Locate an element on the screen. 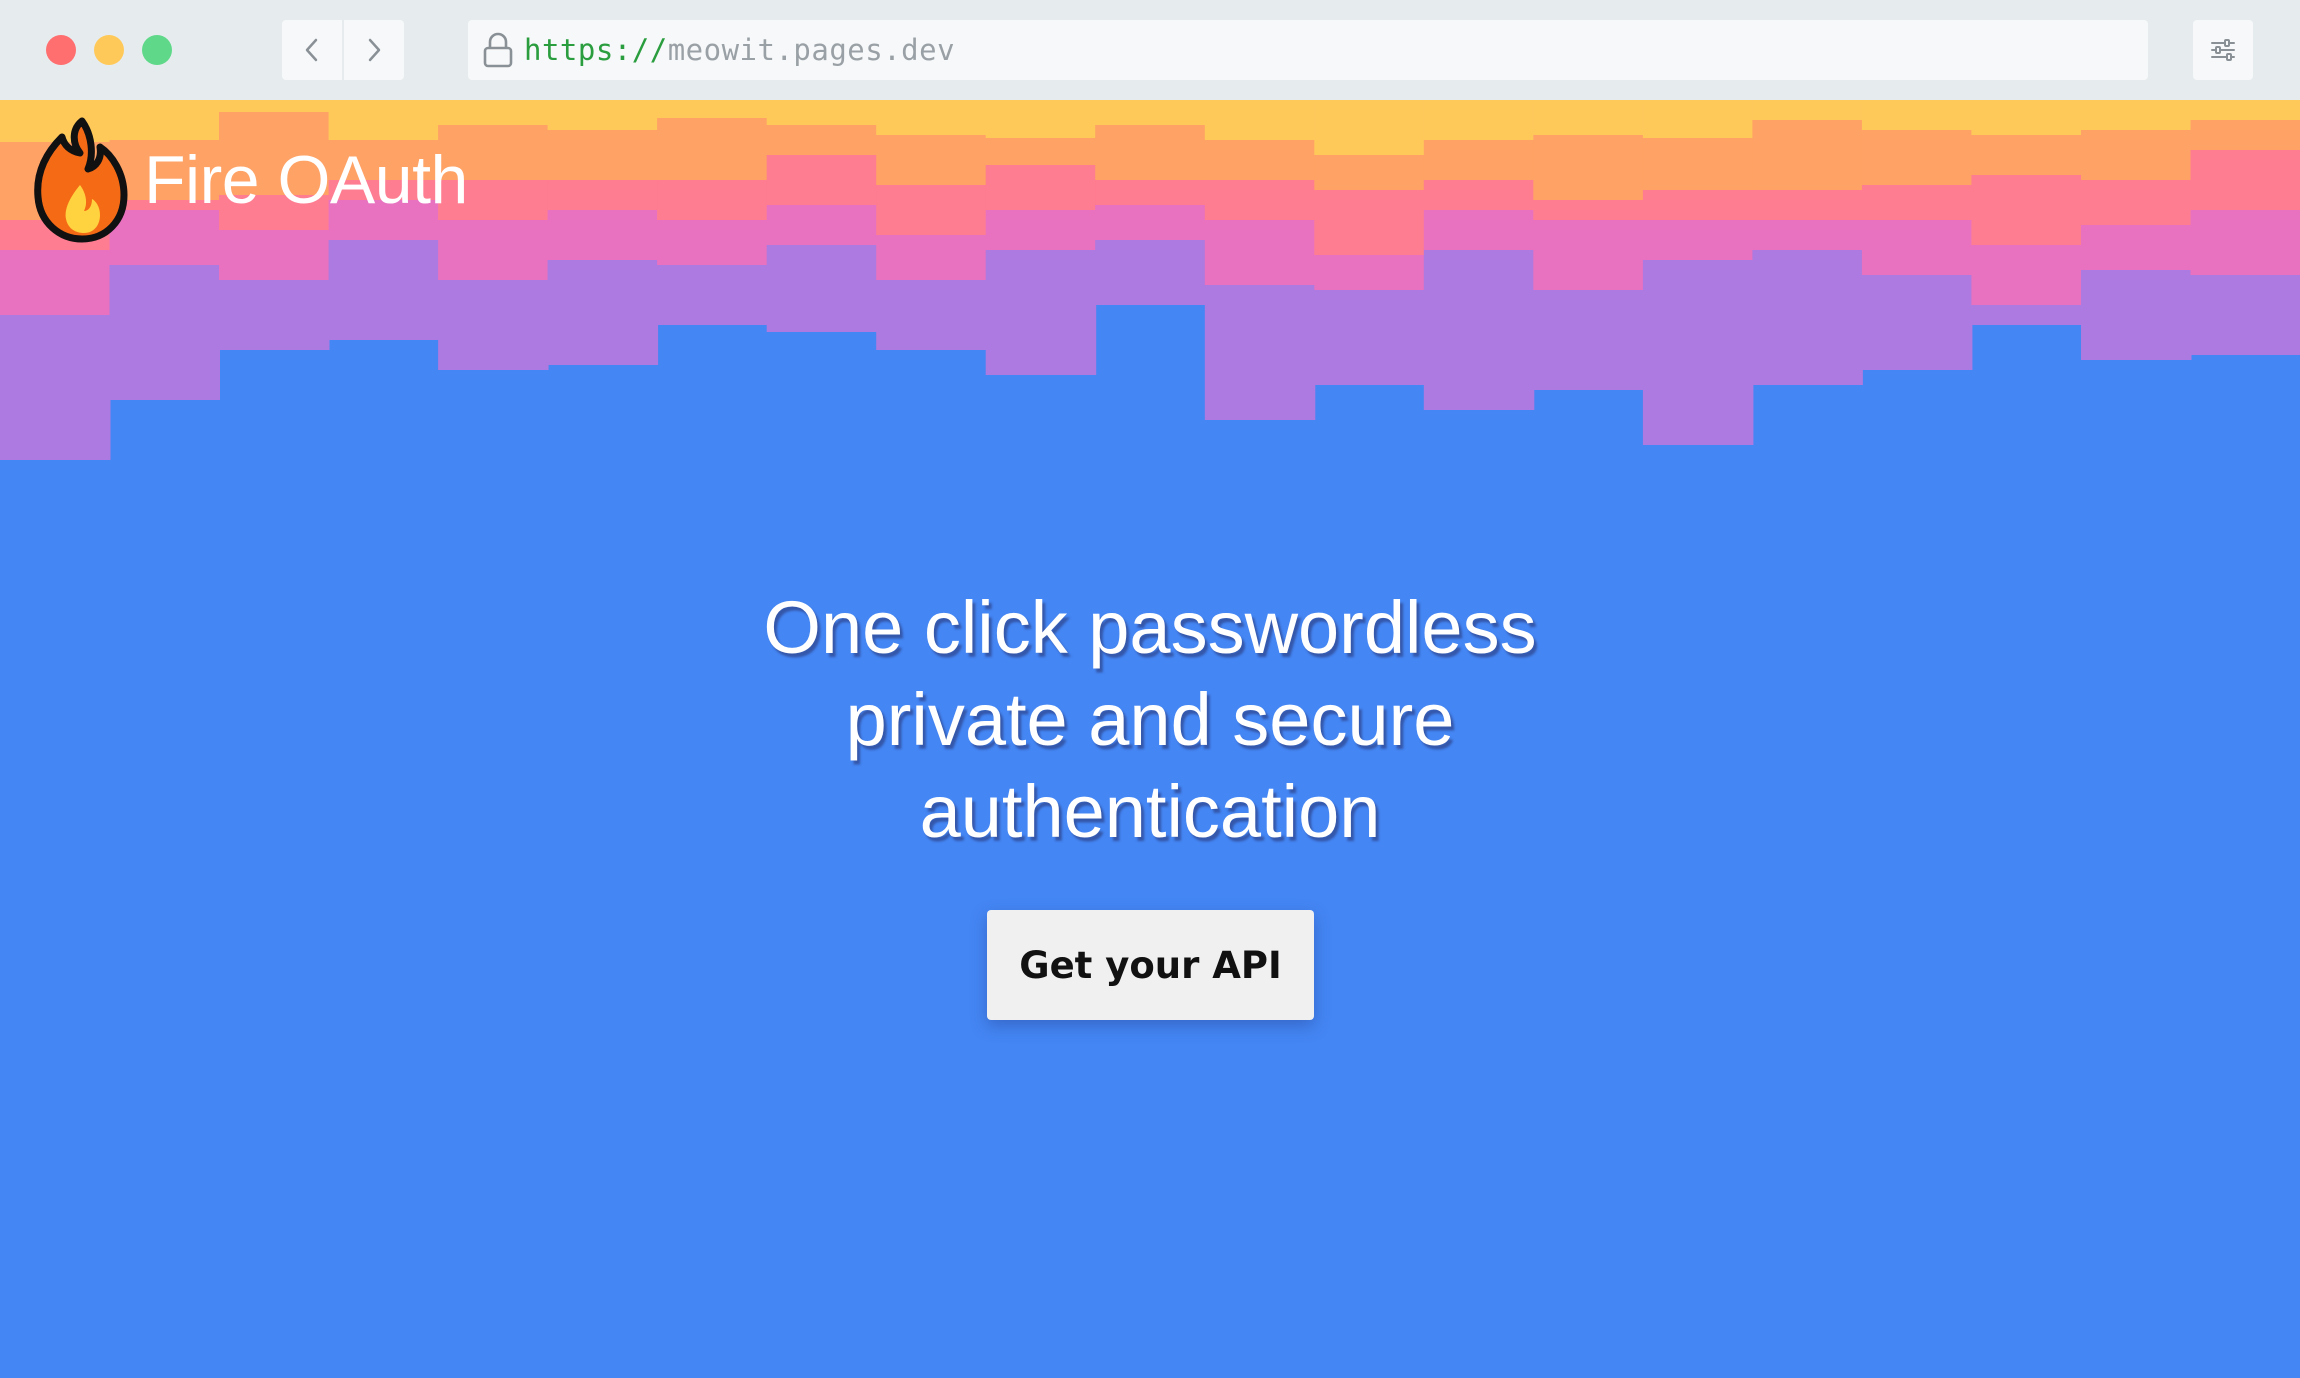 This screenshot has width=2300, height=1378. settings-button is located at coordinates (2223, 50).